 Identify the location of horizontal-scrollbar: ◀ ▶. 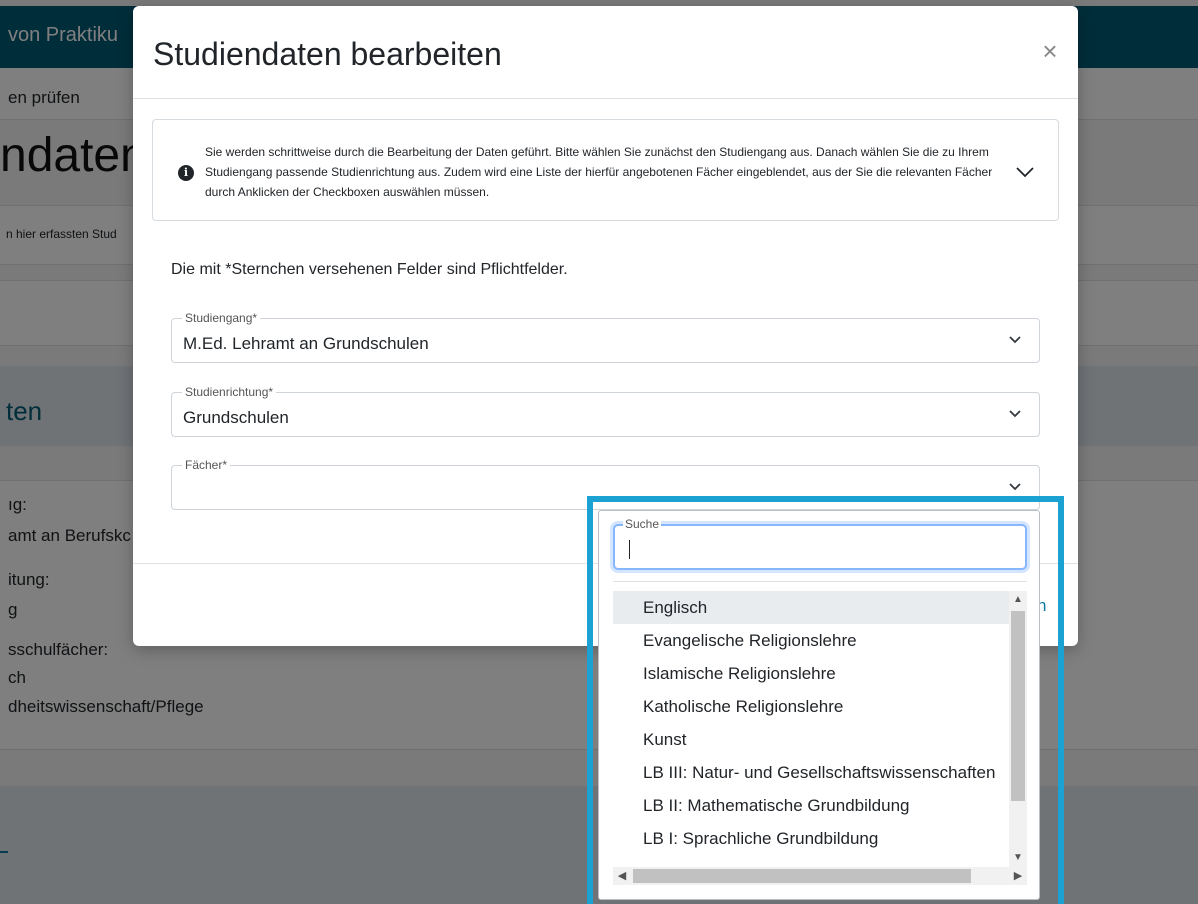
(820, 876).